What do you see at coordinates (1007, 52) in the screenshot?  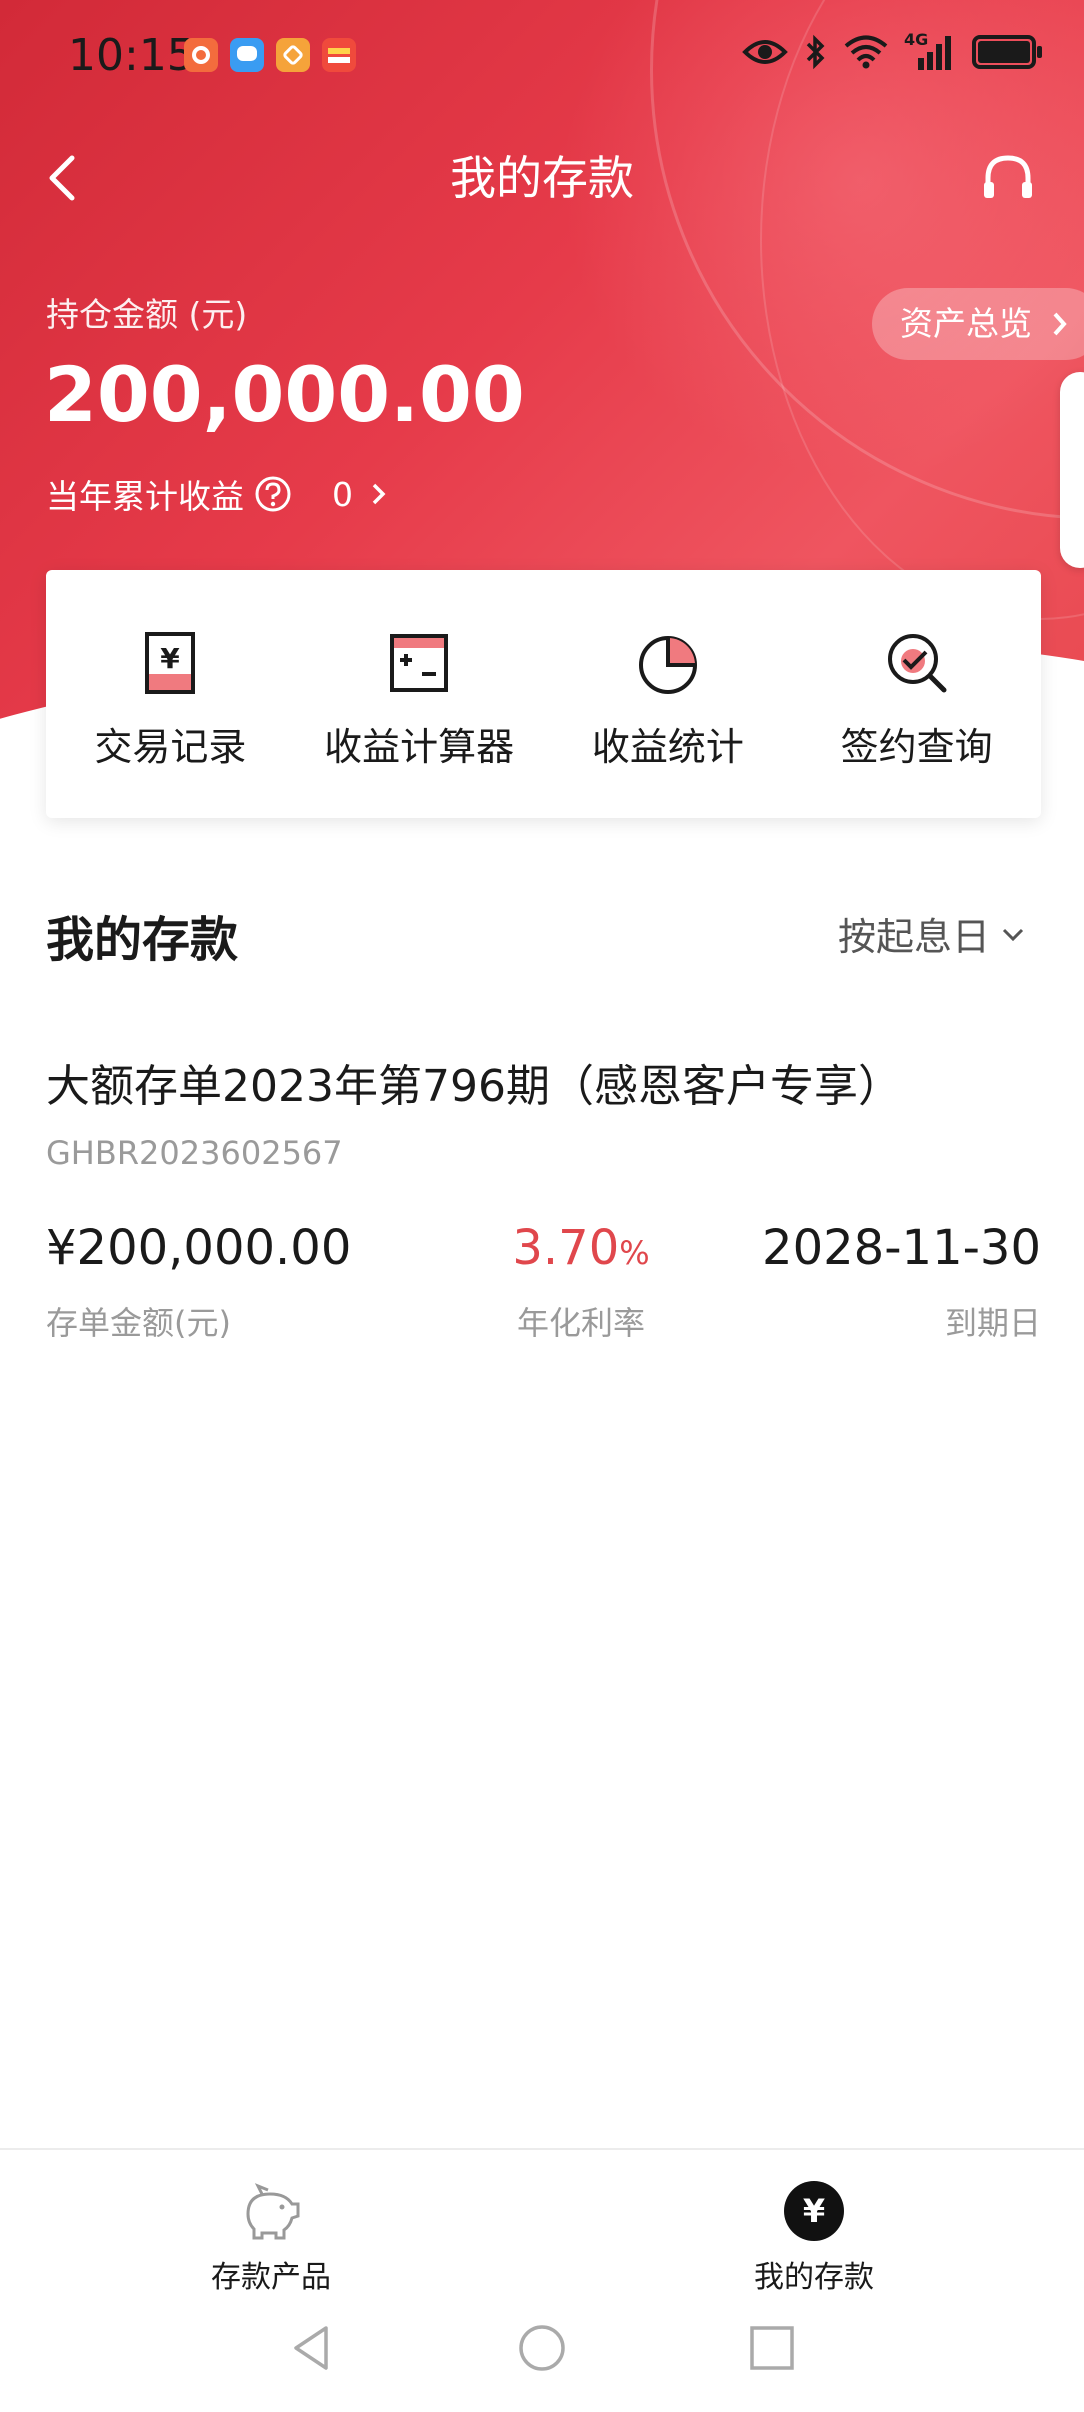 I see `battery-icon` at bounding box center [1007, 52].